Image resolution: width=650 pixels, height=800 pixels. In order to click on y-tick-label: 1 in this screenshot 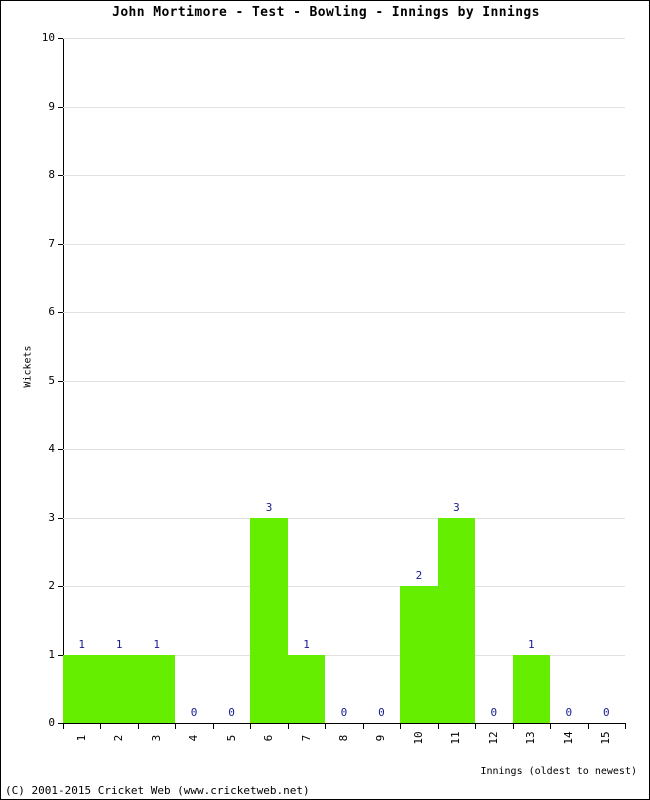, I will do `click(51, 654)`.